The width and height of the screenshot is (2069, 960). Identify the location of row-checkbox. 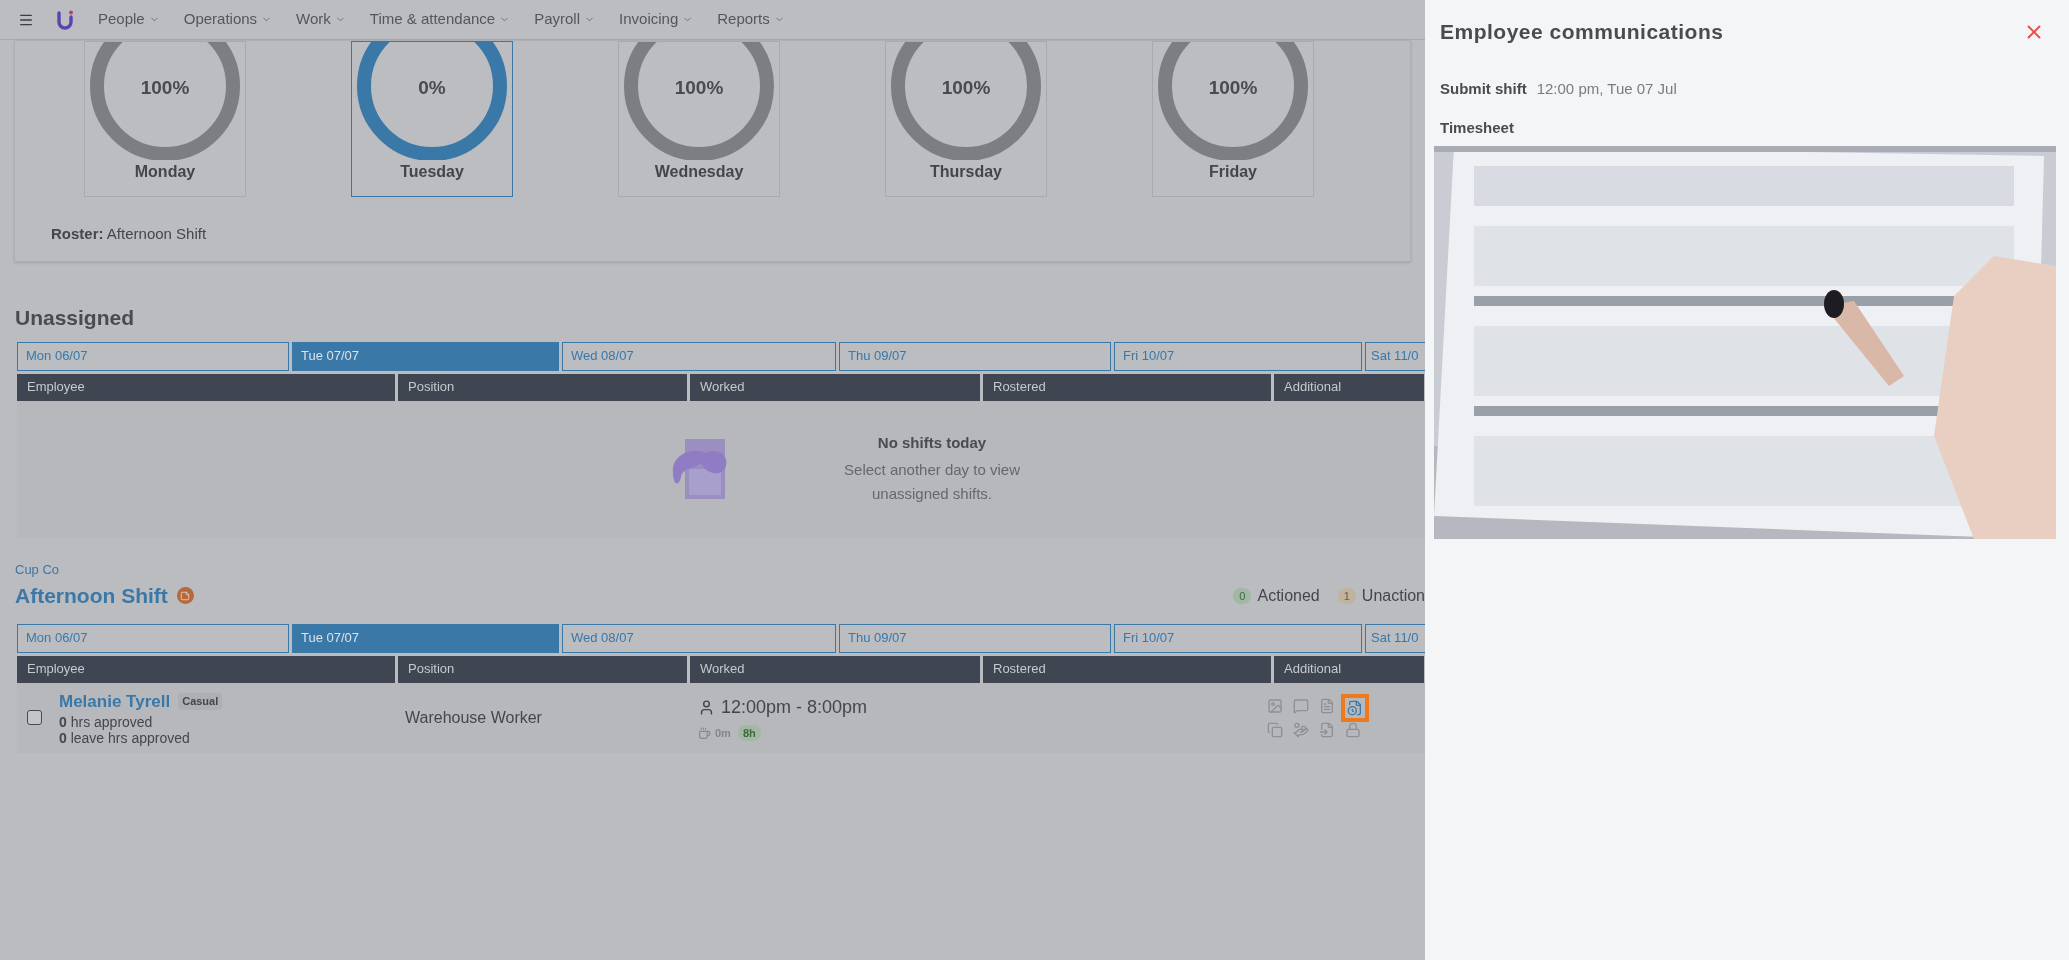
(34, 717).